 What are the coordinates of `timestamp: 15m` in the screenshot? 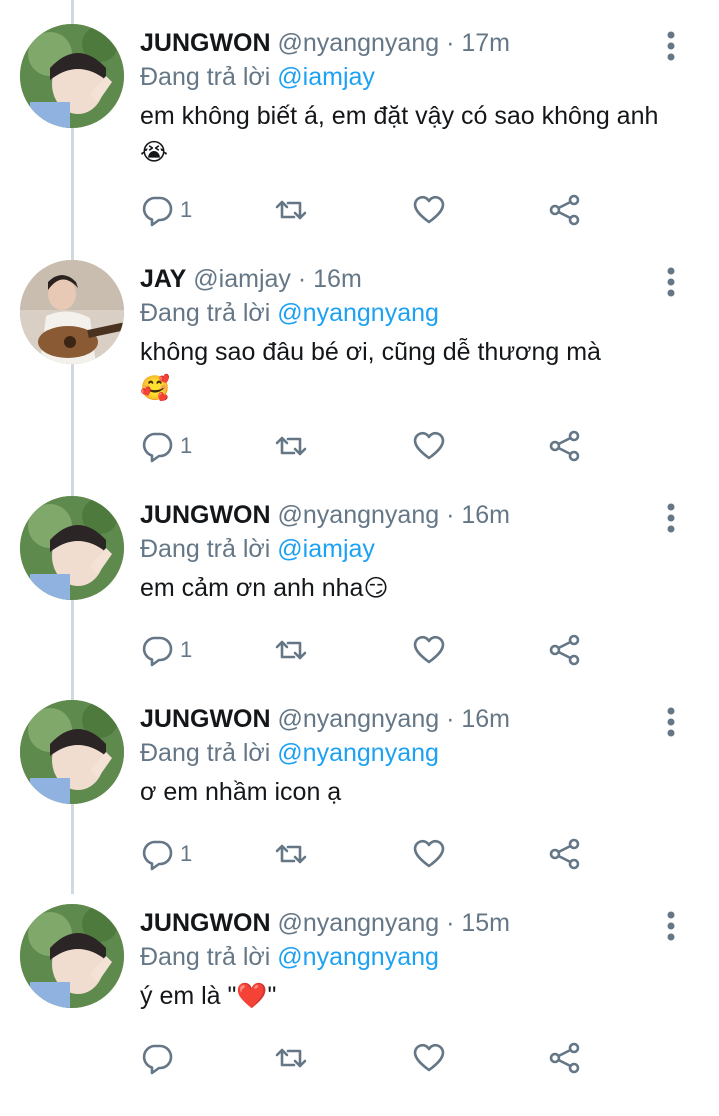 It's located at (485, 923).